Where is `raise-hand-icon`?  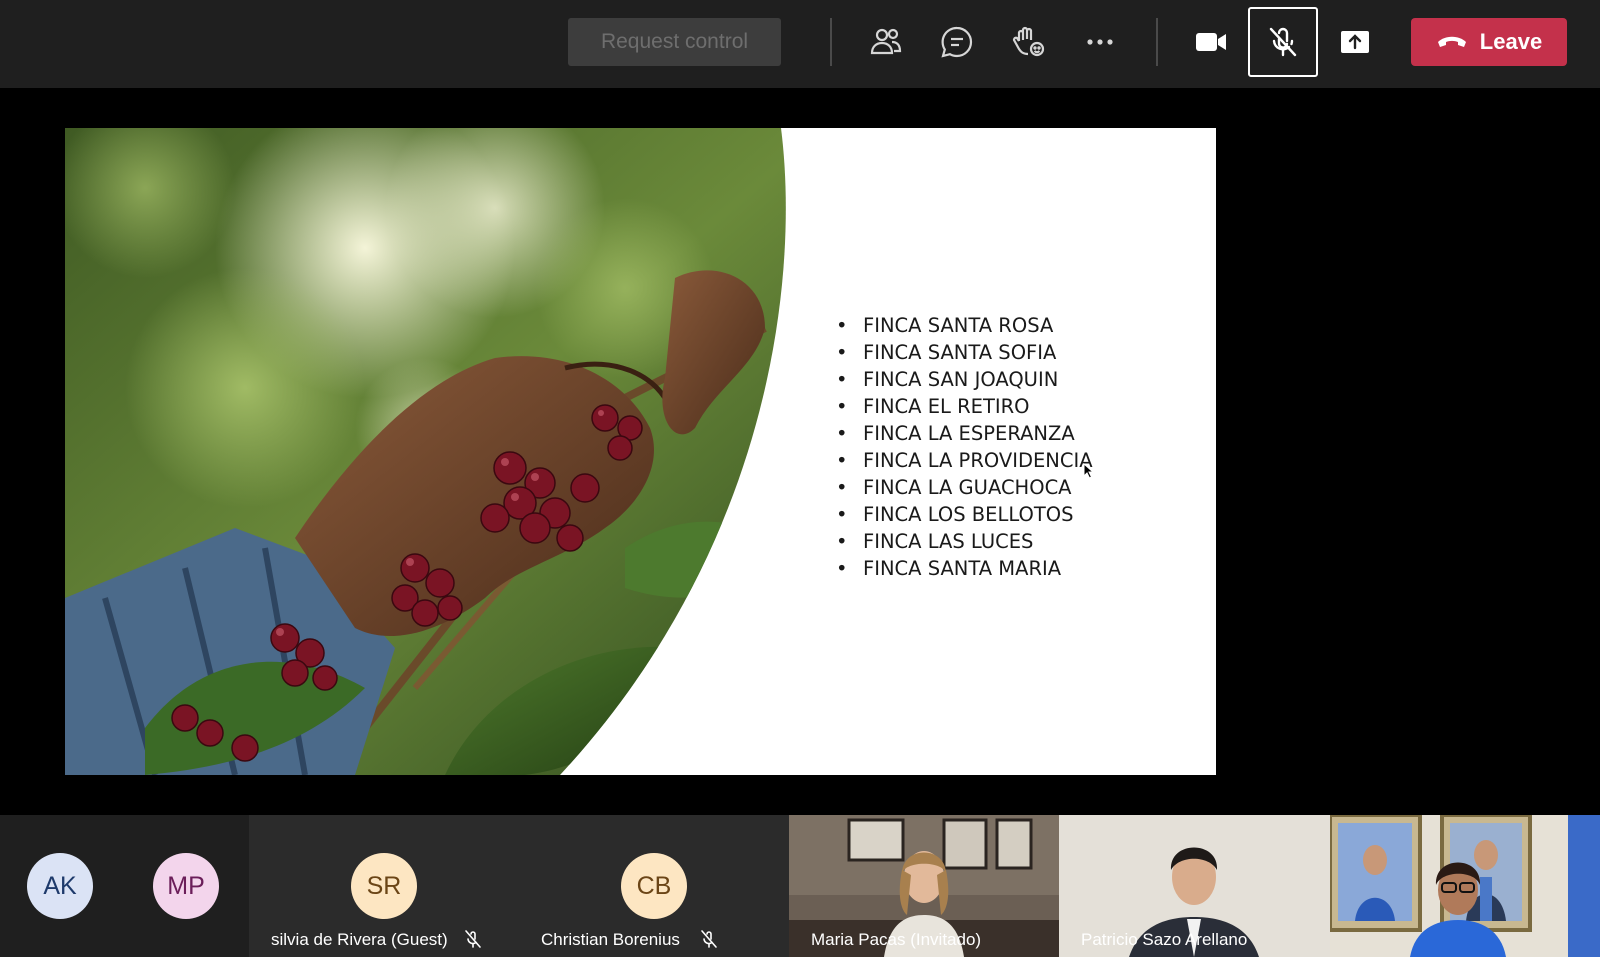 raise-hand-icon is located at coordinates (1028, 42).